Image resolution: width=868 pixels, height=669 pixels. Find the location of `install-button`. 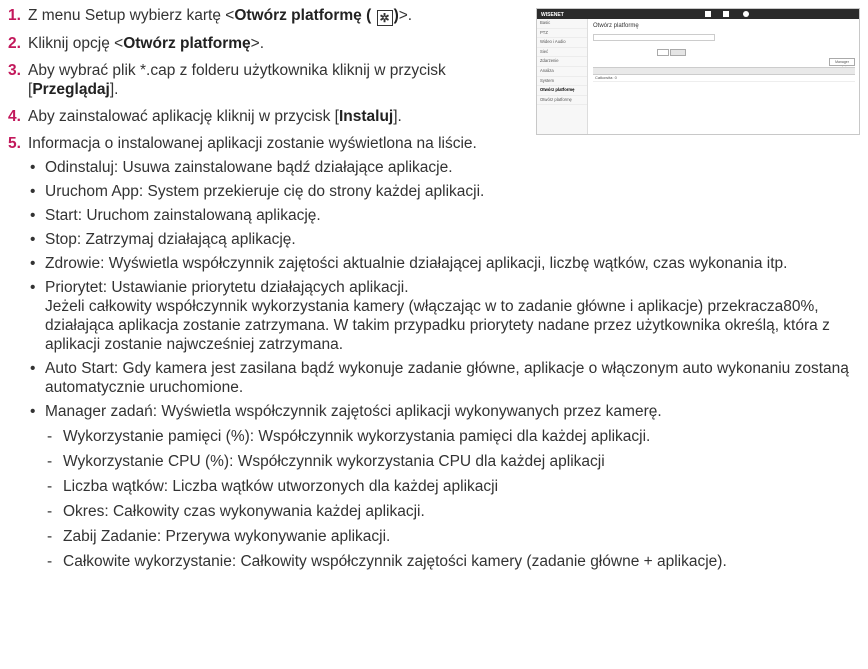

install-button is located at coordinates (678, 52).